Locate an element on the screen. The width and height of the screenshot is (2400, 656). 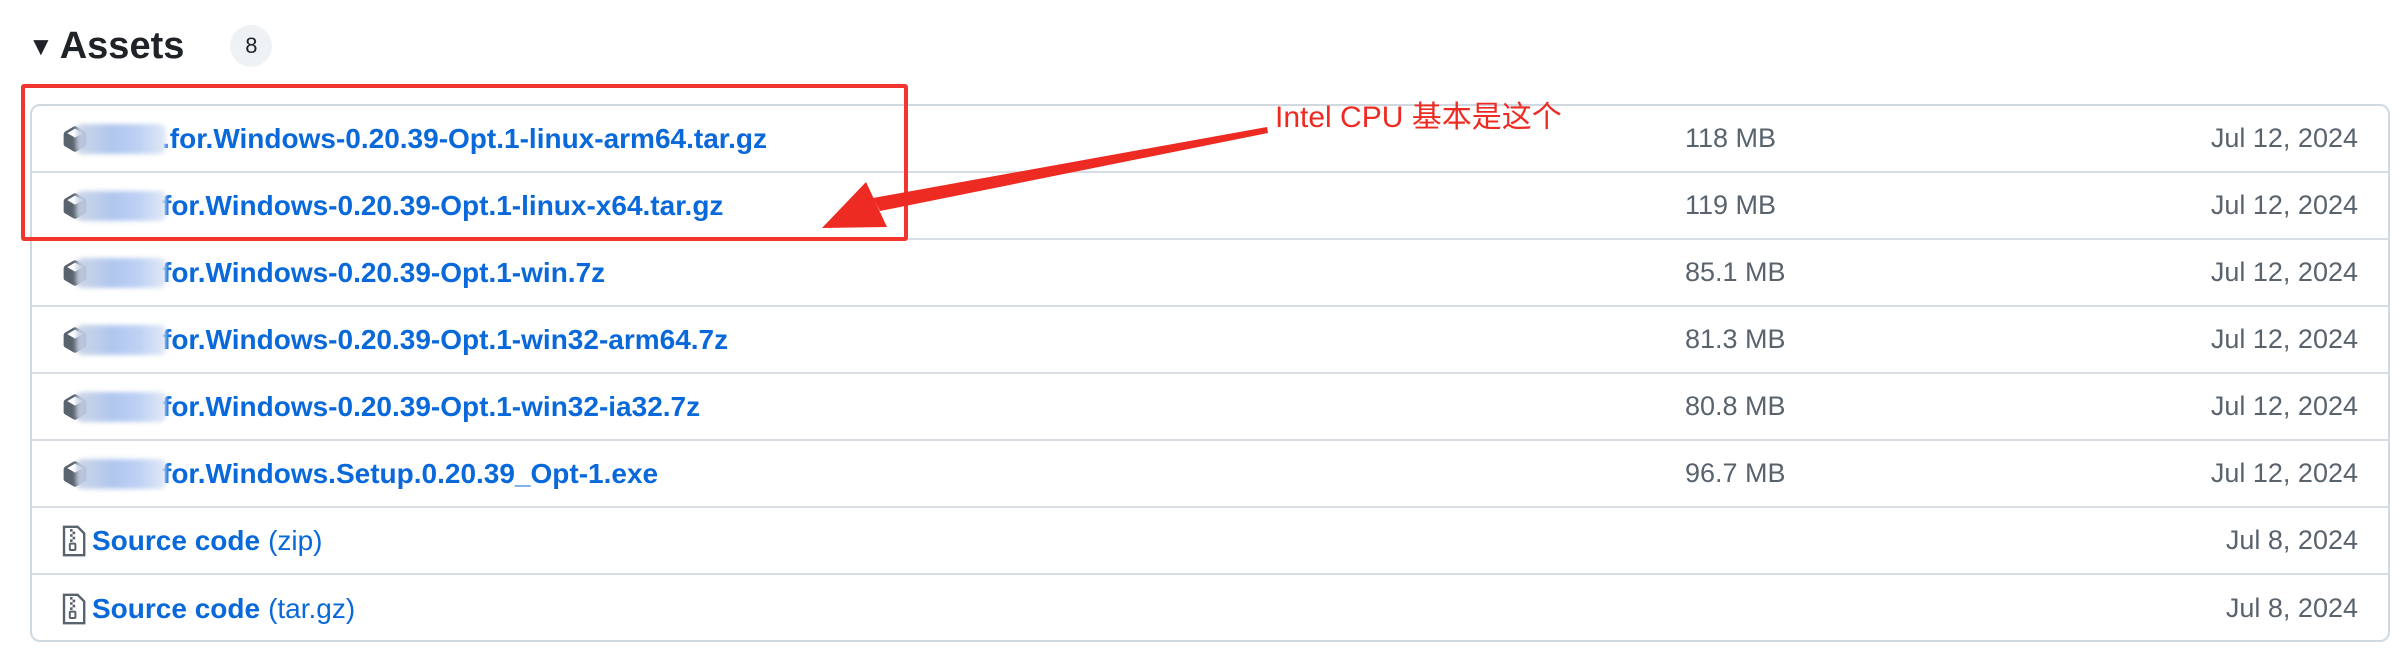
asset-link: for.Windows-0.20.39-Opt.1-win.7z is located at coordinates (383, 273).